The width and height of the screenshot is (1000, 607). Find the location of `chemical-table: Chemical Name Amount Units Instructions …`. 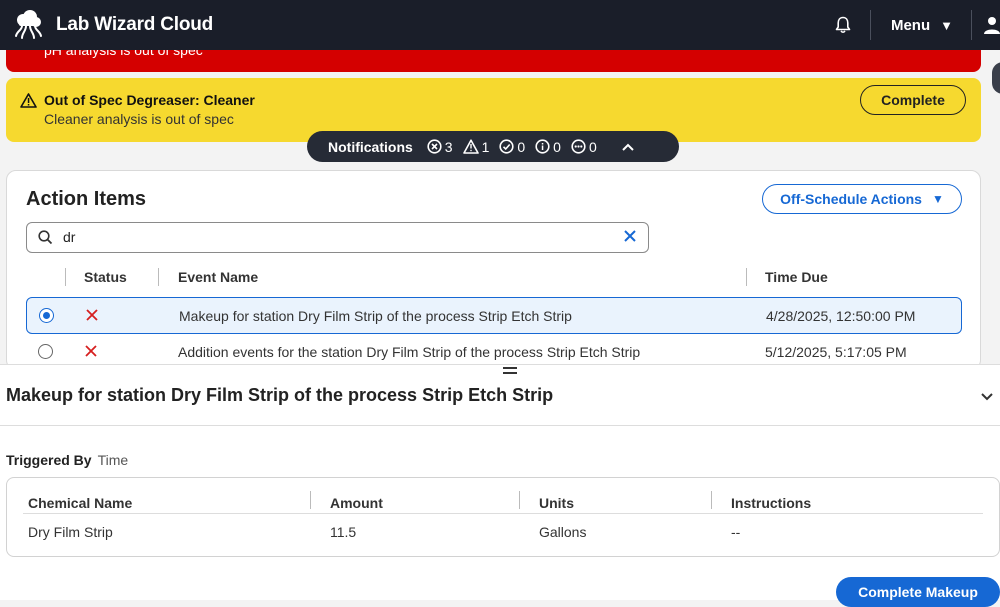

chemical-table: Chemical Name Amount Units Instructions … is located at coordinates (503, 517).